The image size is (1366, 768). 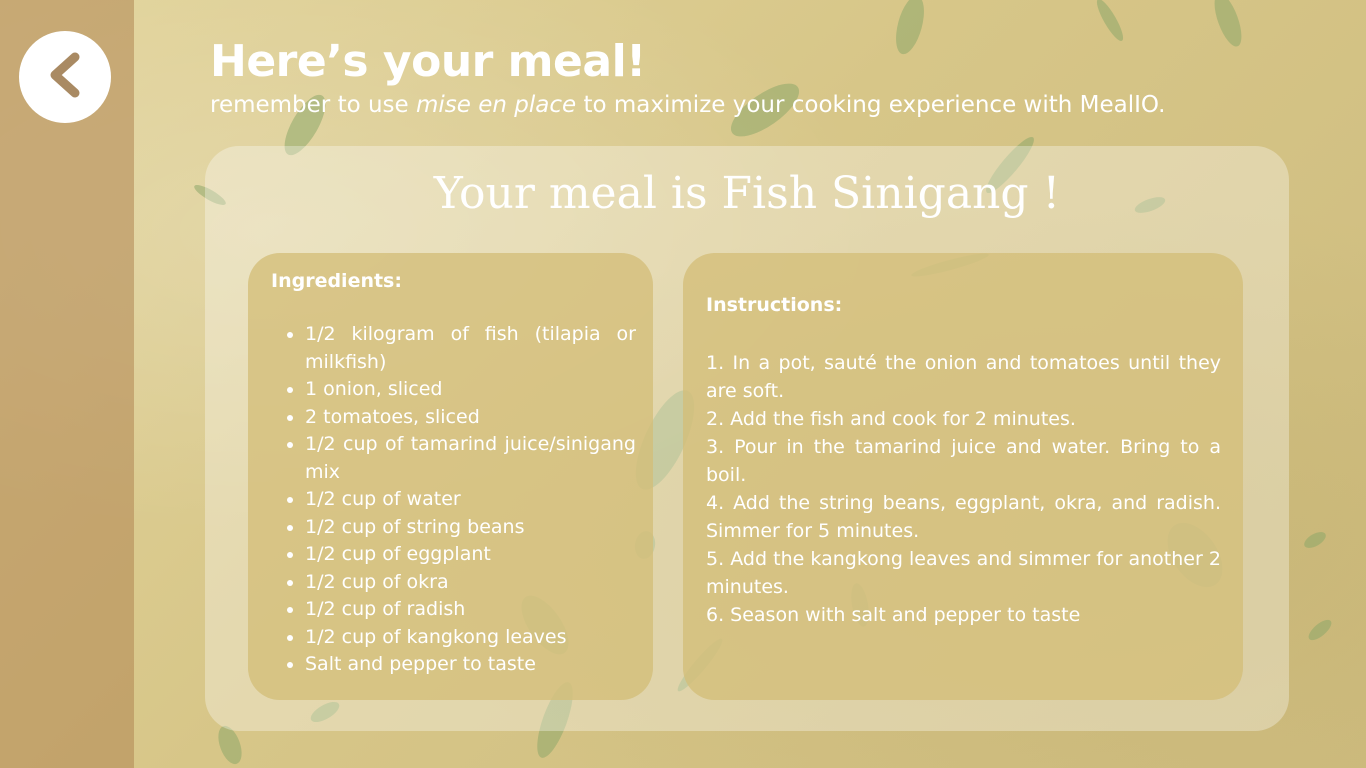 What do you see at coordinates (470, 390) in the screenshot?
I see `ingredient-item: 1 onion, sliced` at bounding box center [470, 390].